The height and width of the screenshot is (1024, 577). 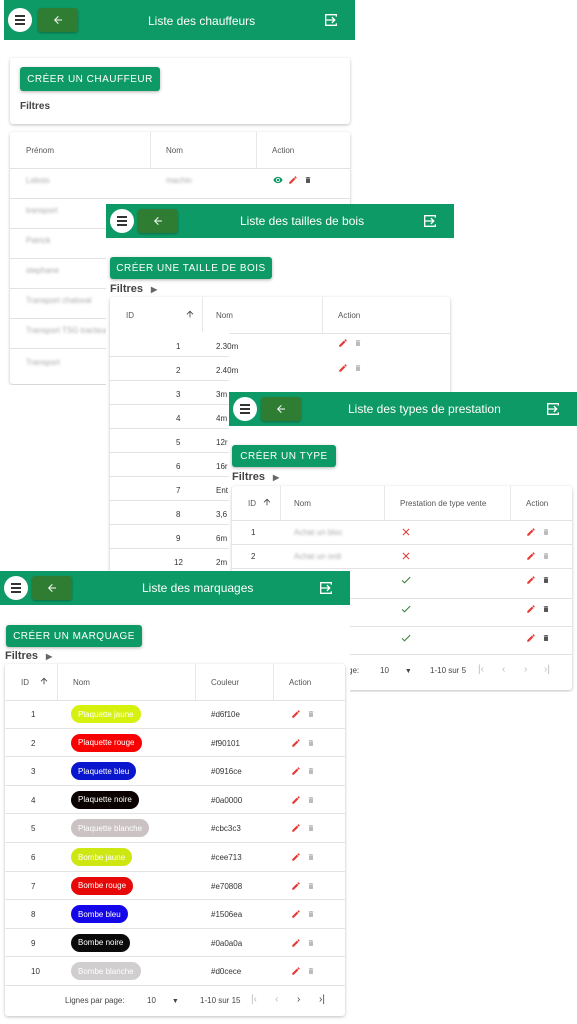 What do you see at coordinates (353, 363) in the screenshot?
I see `sizes-actions` at bounding box center [353, 363].